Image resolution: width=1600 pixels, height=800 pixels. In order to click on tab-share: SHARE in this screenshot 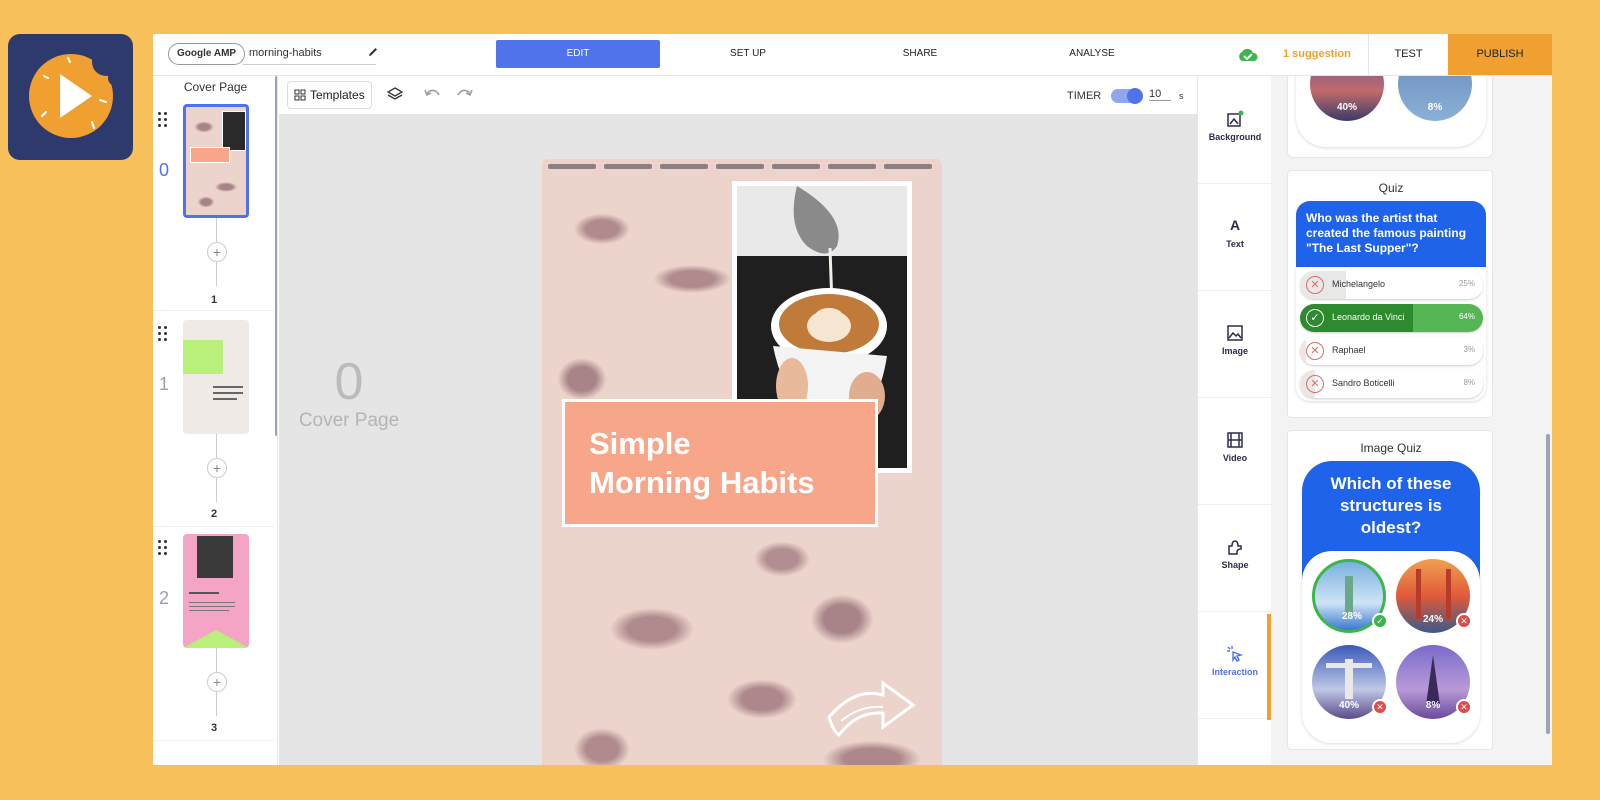, I will do `click(920, 54)`.